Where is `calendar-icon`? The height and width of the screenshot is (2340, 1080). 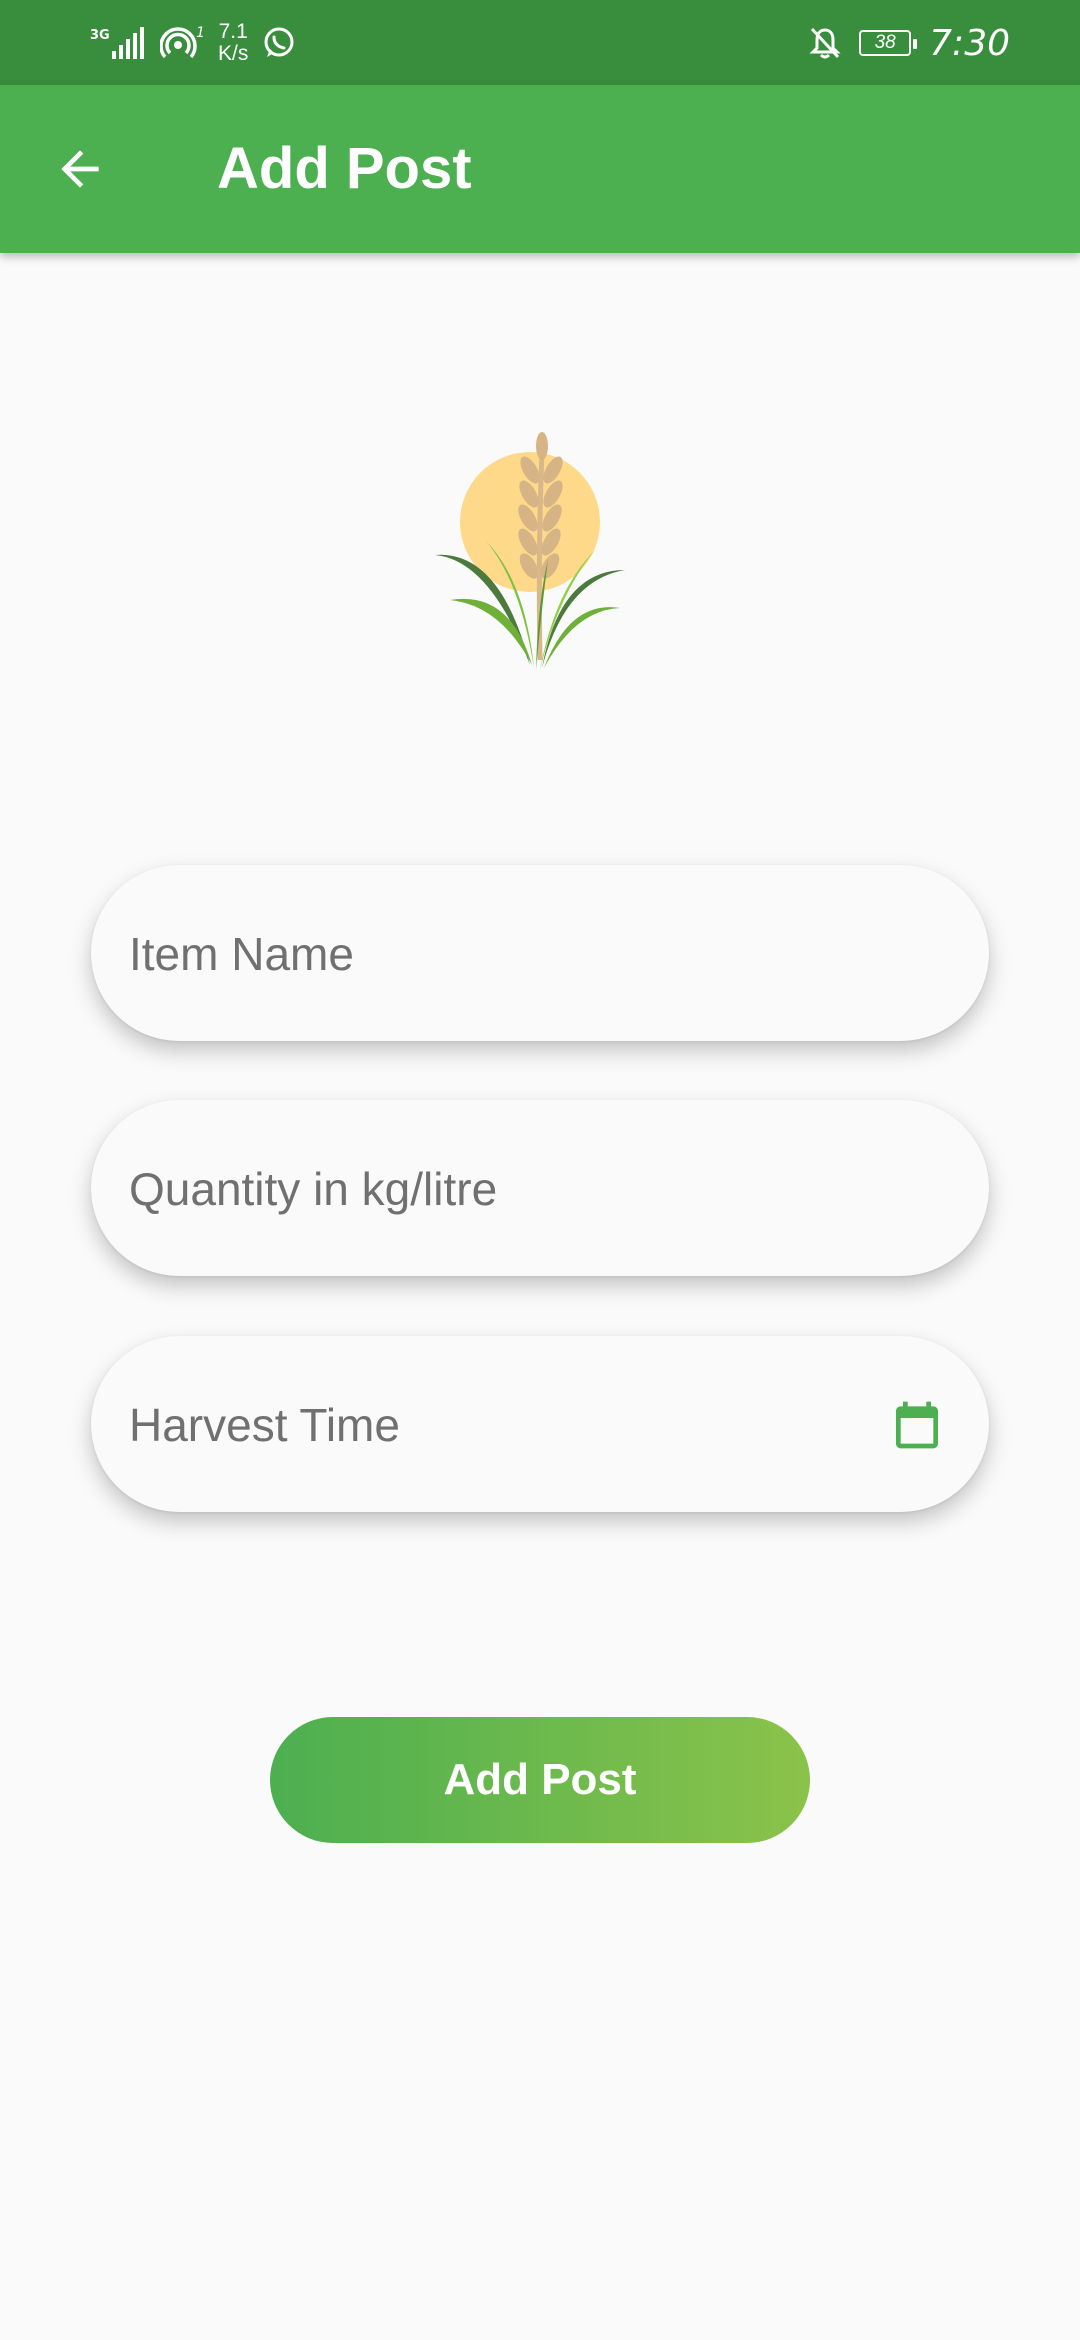 calendar-icon is located at coordinates (917, 1425).